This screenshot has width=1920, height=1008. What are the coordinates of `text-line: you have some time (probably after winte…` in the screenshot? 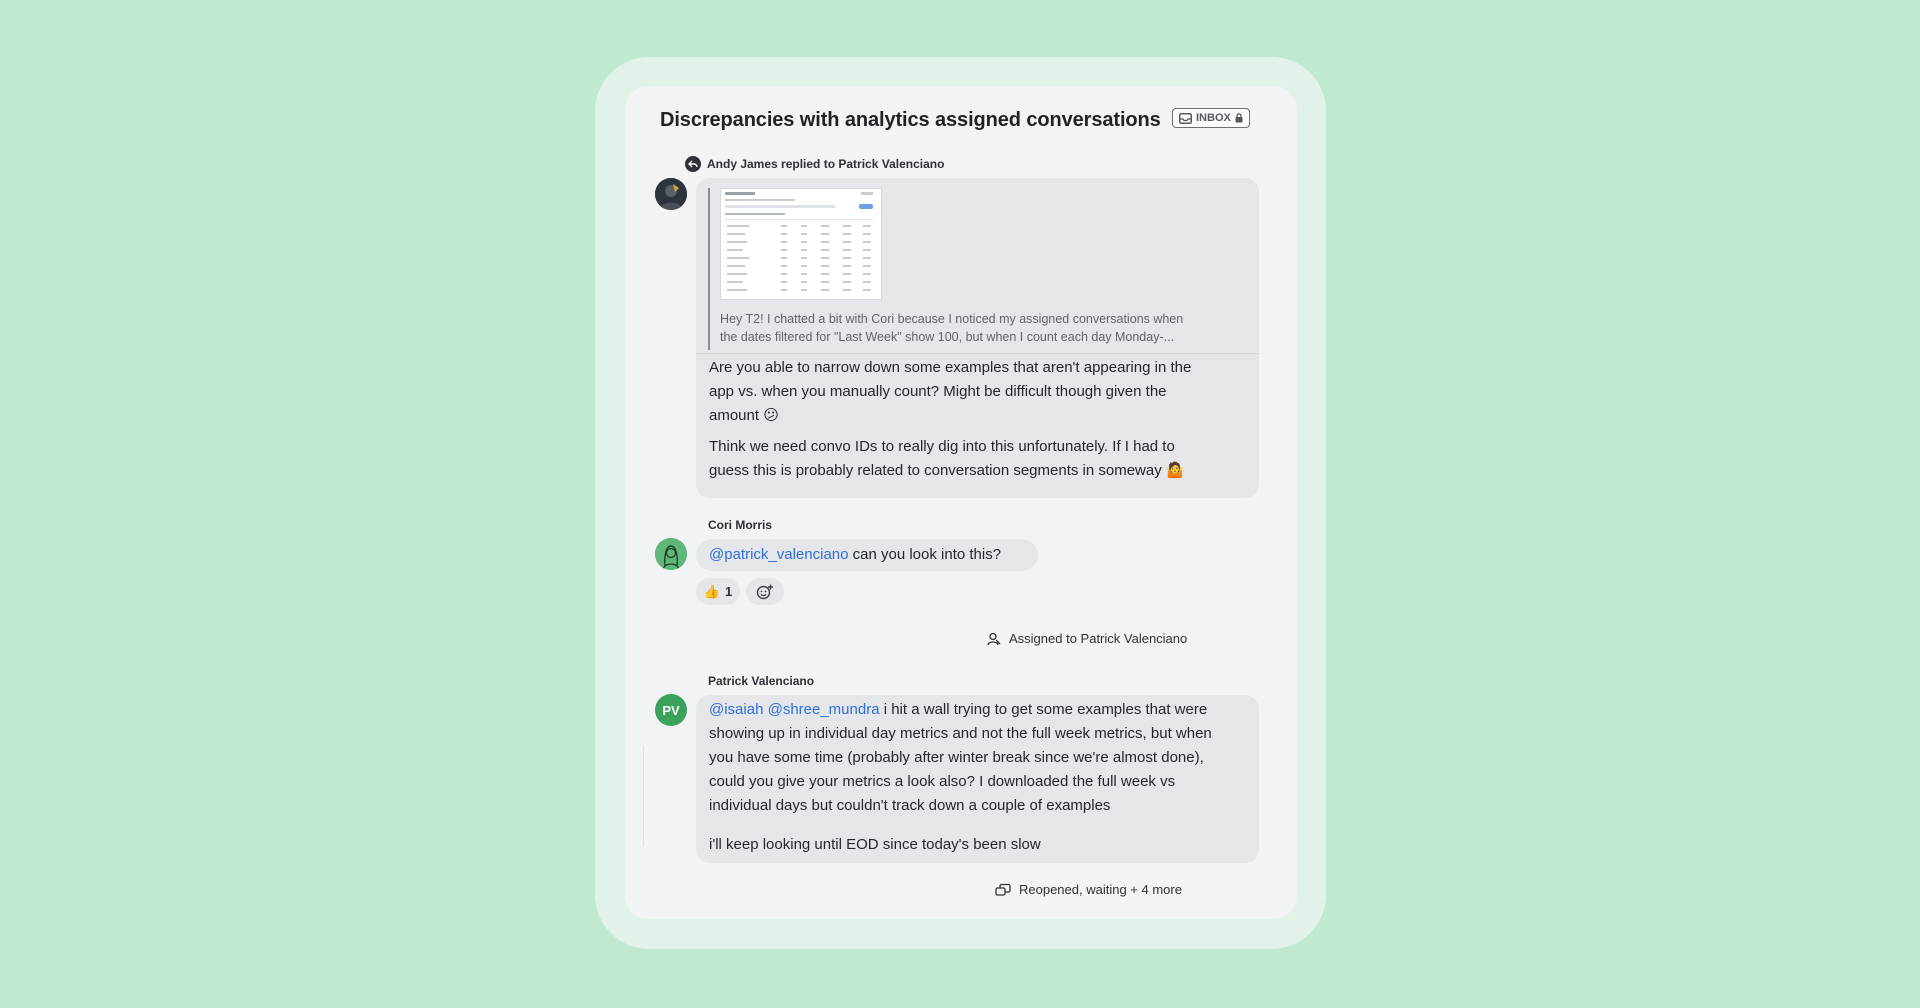 It's located at (956, 757).